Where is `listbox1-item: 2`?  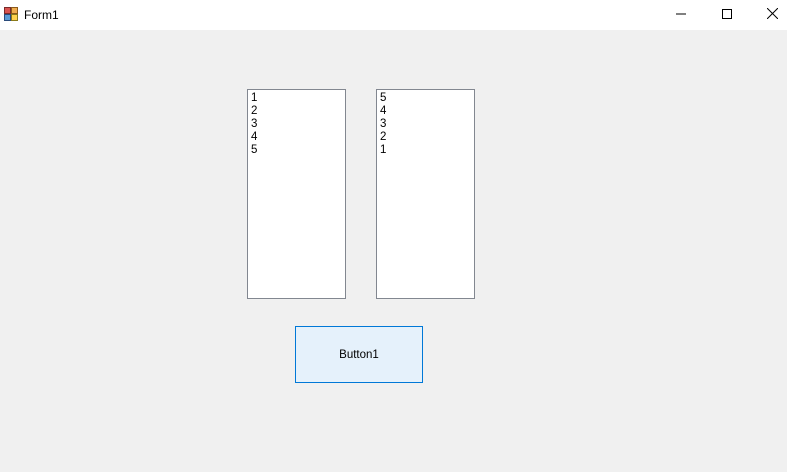 listbox1-item: 2 is located at coordinates (298, 111).